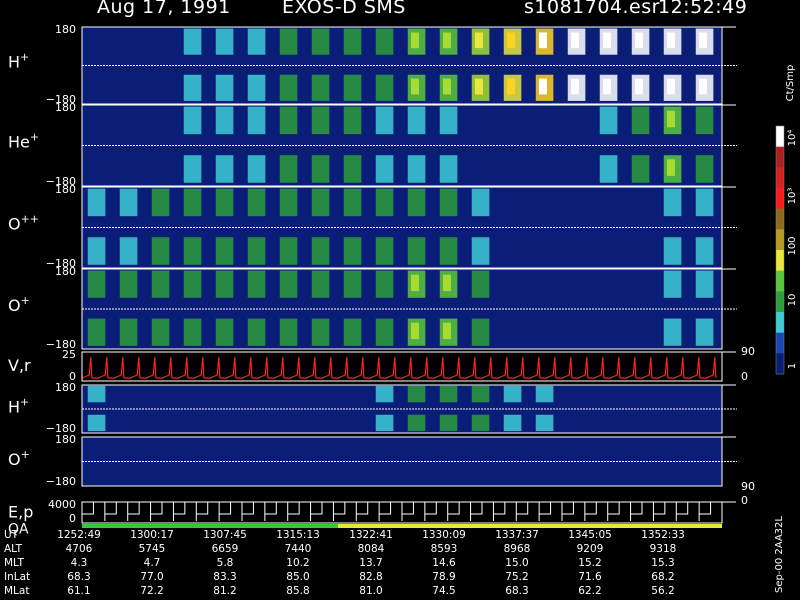 The image size is (800, 600). What do you see at coordinates (517, 549) in the screenshot?
I see `ephemeris-value: 8968` at bounding box center [517, 549].